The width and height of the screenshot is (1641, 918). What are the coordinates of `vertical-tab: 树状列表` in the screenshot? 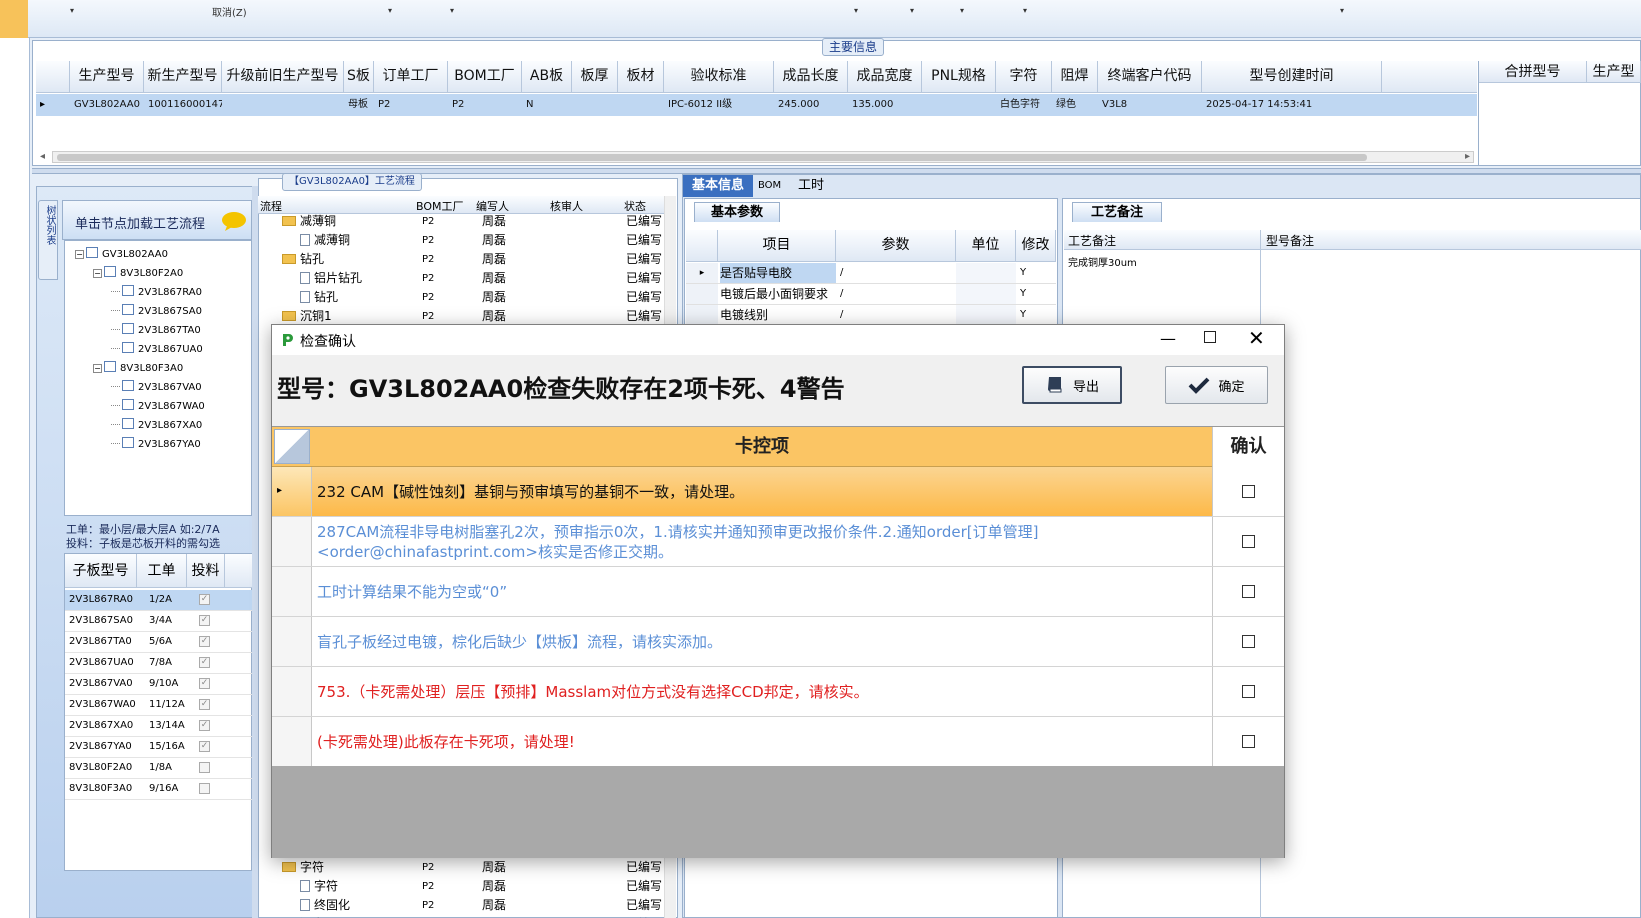 It's located at (48, 240).